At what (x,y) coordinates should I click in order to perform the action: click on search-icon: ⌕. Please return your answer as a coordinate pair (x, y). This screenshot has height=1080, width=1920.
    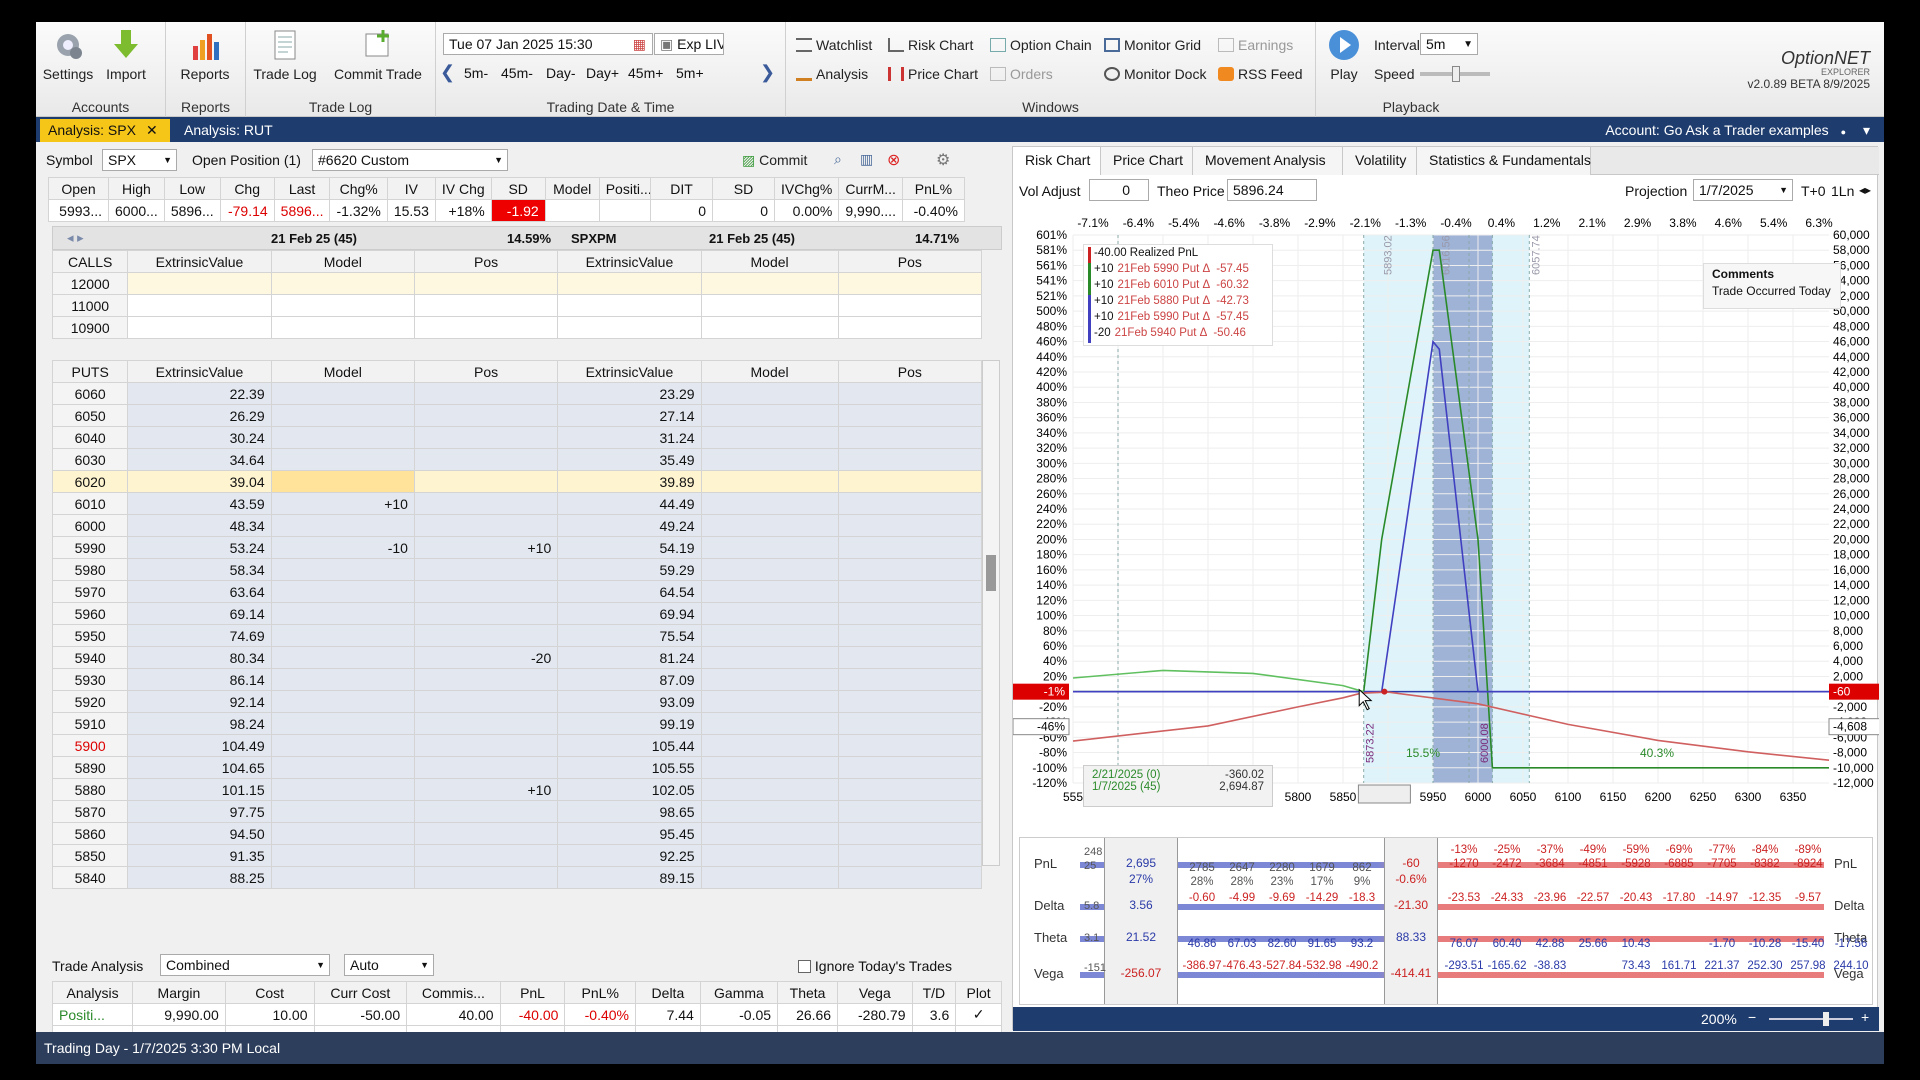
    Looking at the image, I should click on (838, 159).